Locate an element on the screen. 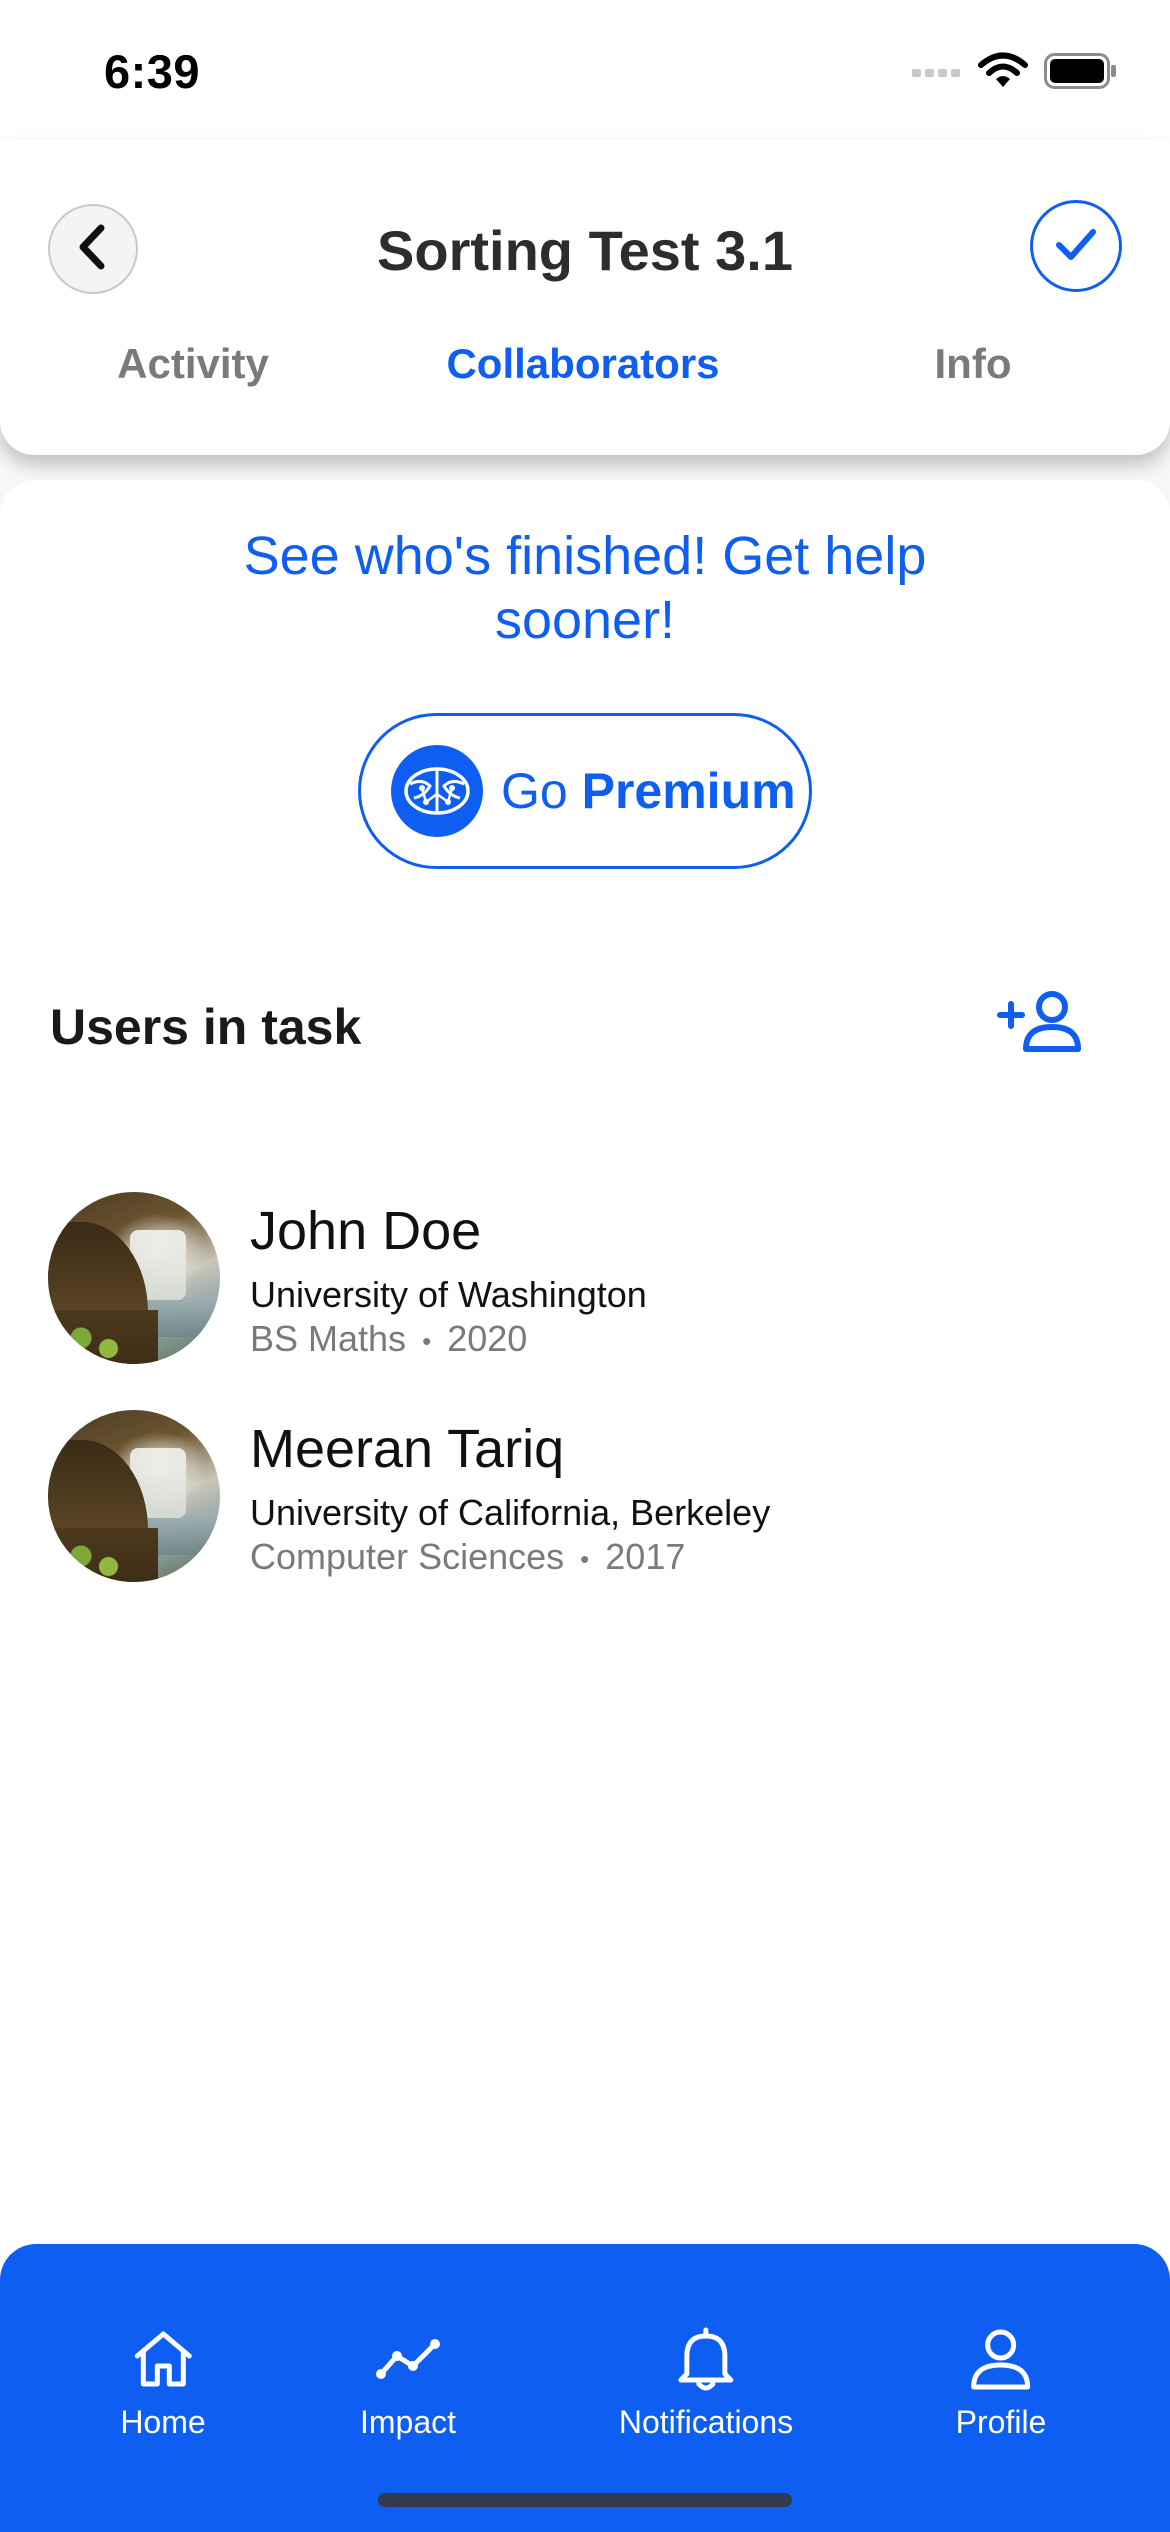 The image size is (1170, 2532). nav-profile: Profile is located at coordinates (1001, 2382).